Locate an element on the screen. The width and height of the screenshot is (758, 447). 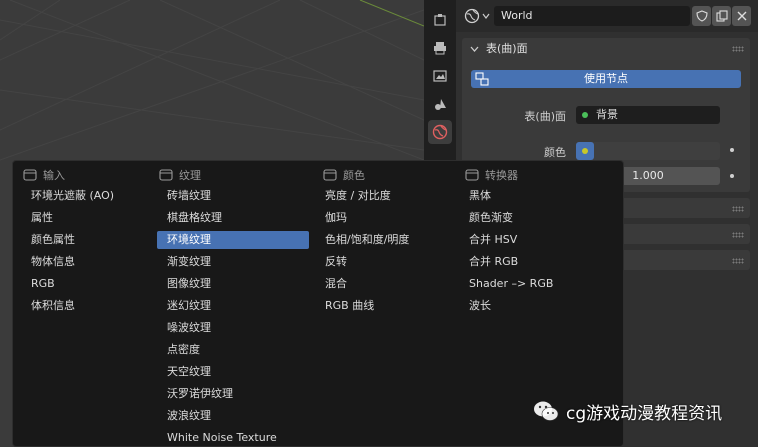
tab-output is located at coordinates (440, 76).